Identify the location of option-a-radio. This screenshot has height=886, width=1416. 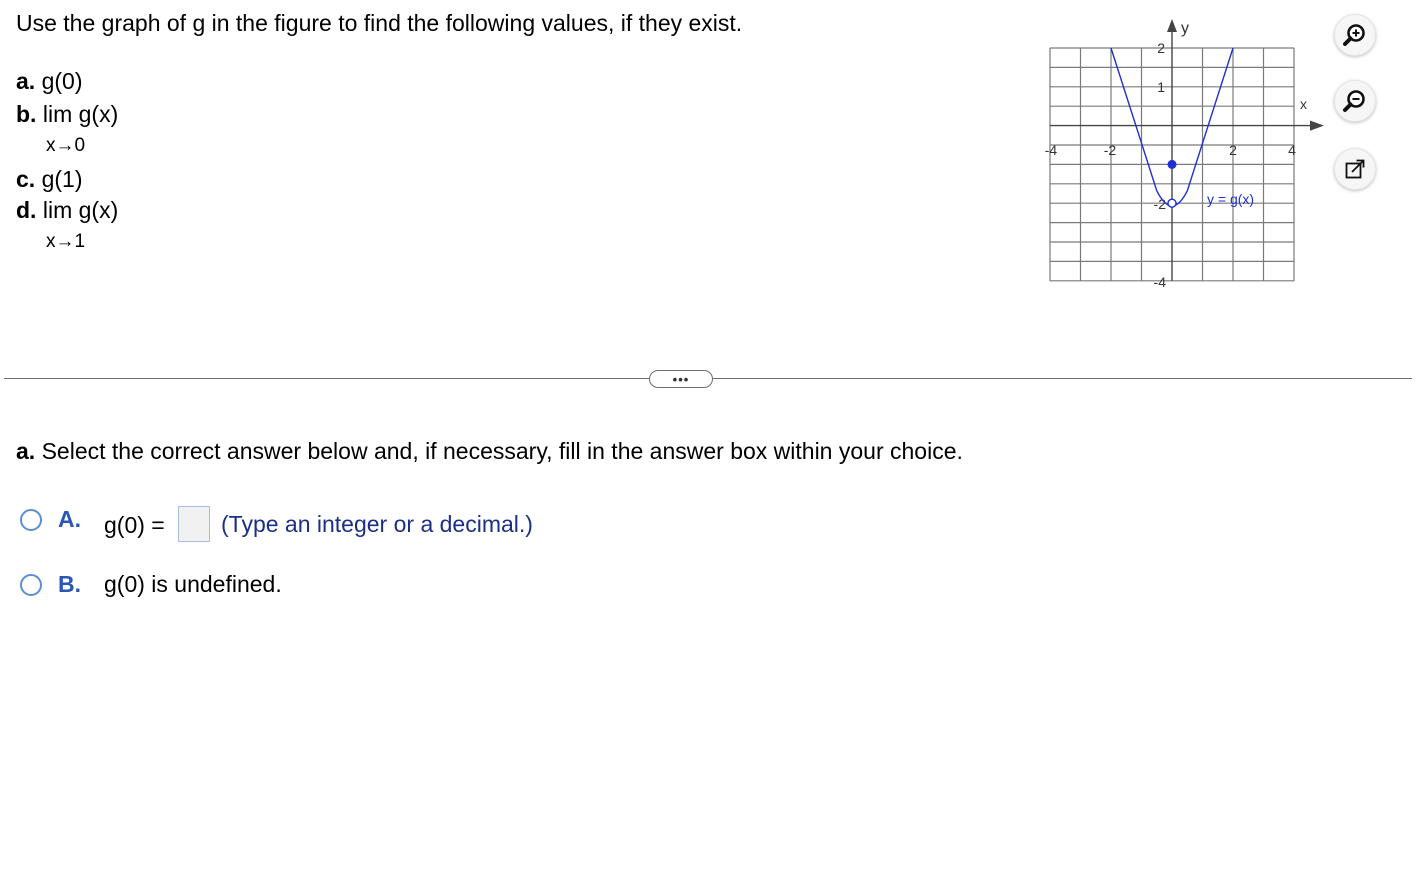
(31, 520).